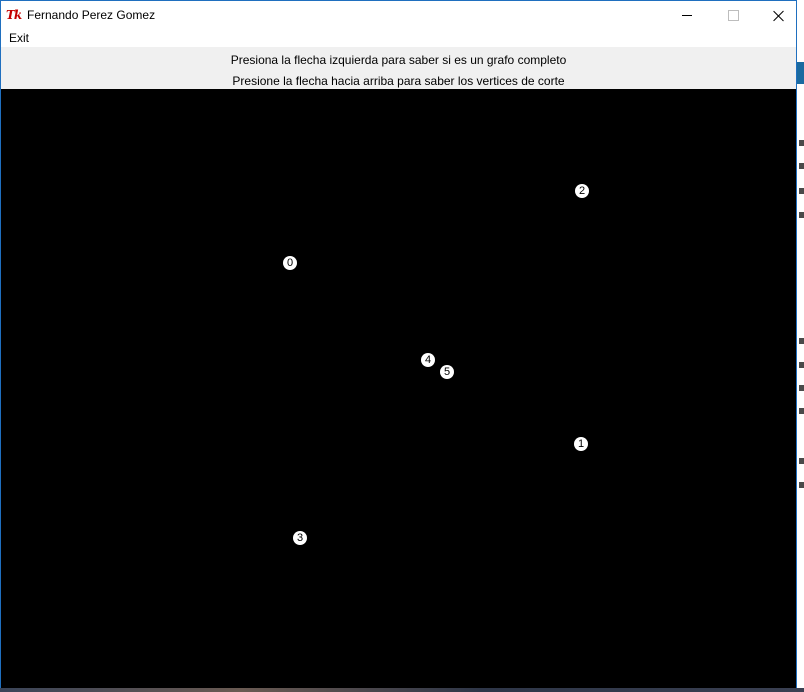 This screenshot has height=692, width=804. Describe the element at coordinates (402, 690) in the screenshot. I see `taskbar-edge` at that location.